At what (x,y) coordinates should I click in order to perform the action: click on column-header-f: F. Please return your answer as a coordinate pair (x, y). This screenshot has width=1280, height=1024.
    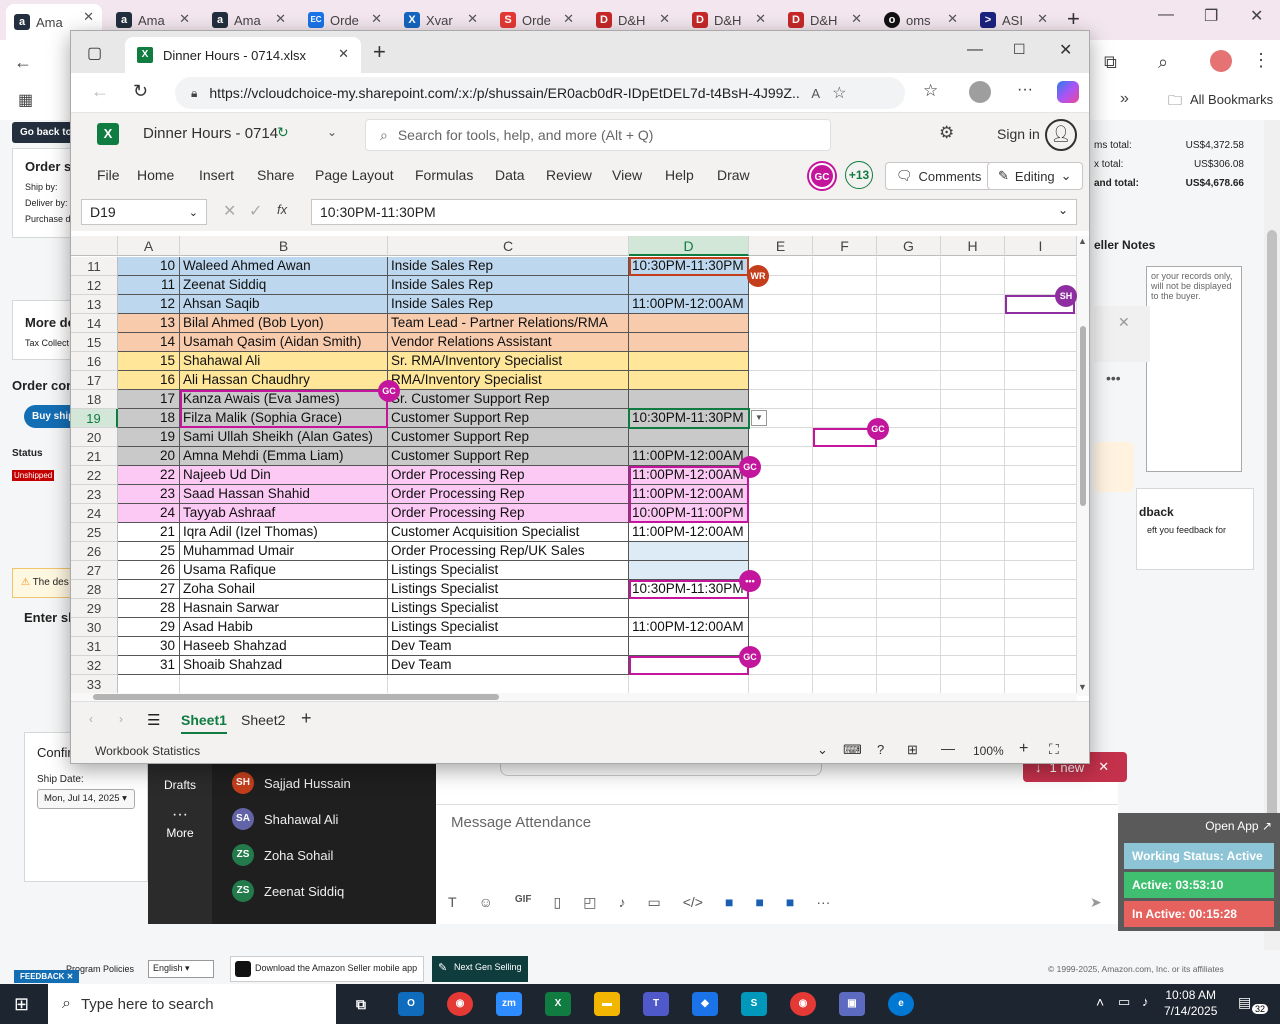
    Looking at the image, I should click on (845, 246).